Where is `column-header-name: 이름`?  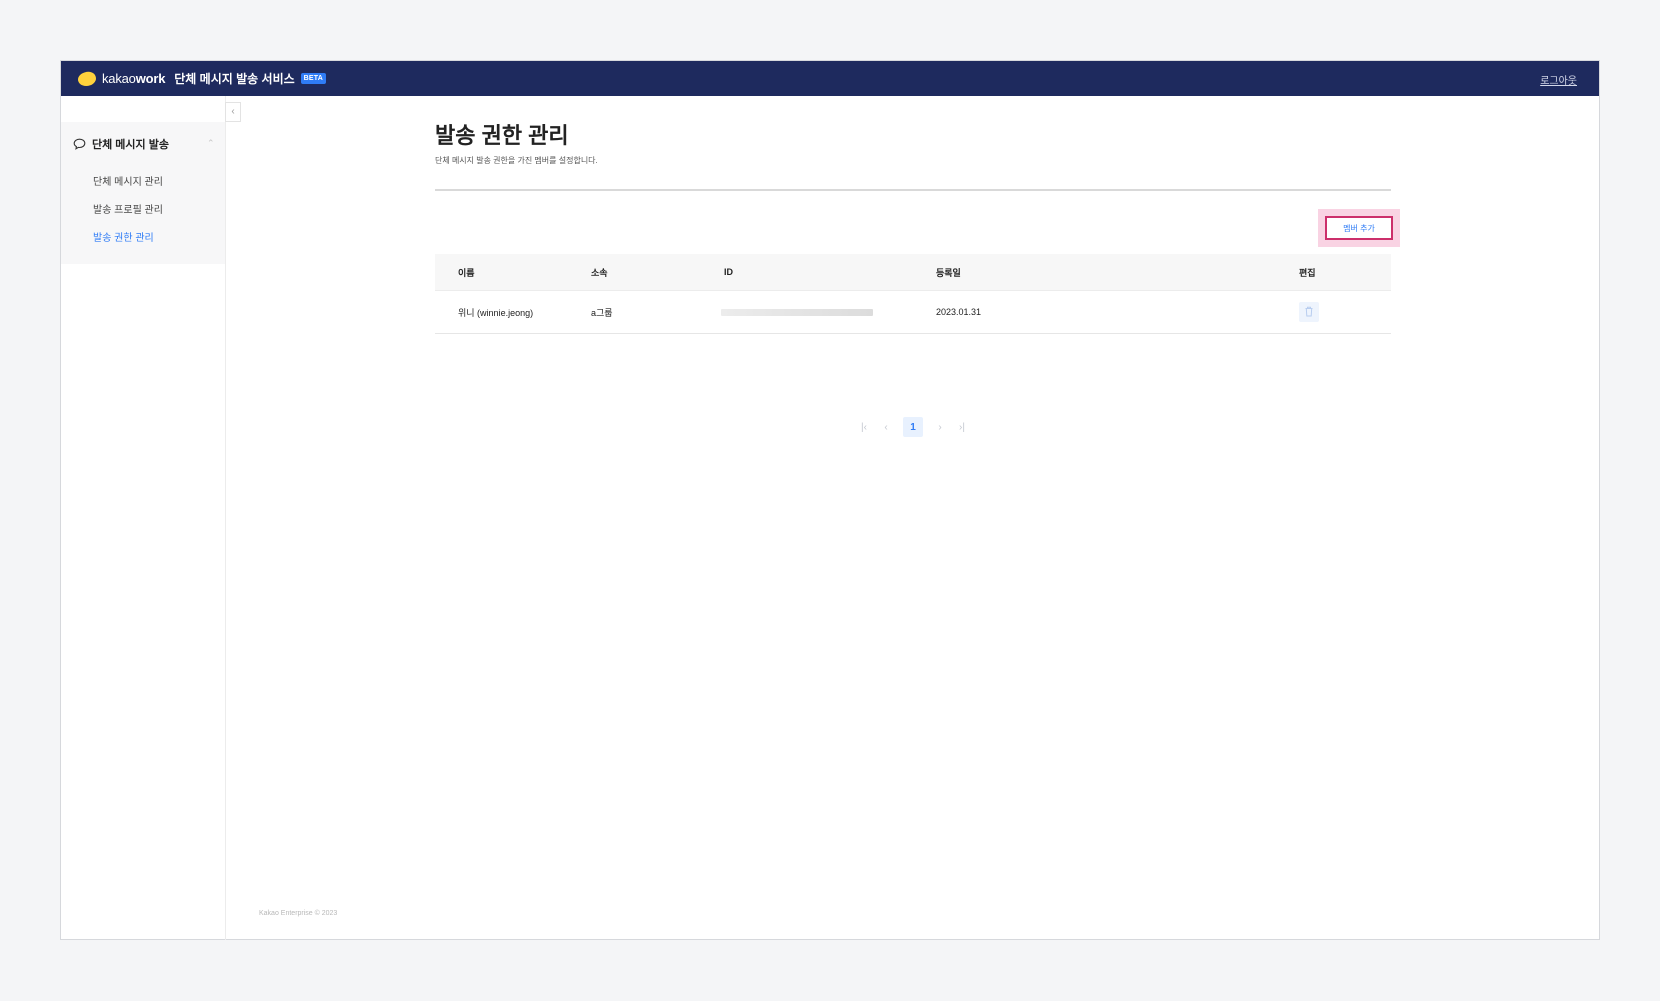
column-header-name: 이름 is located at coordinates (466, 272).